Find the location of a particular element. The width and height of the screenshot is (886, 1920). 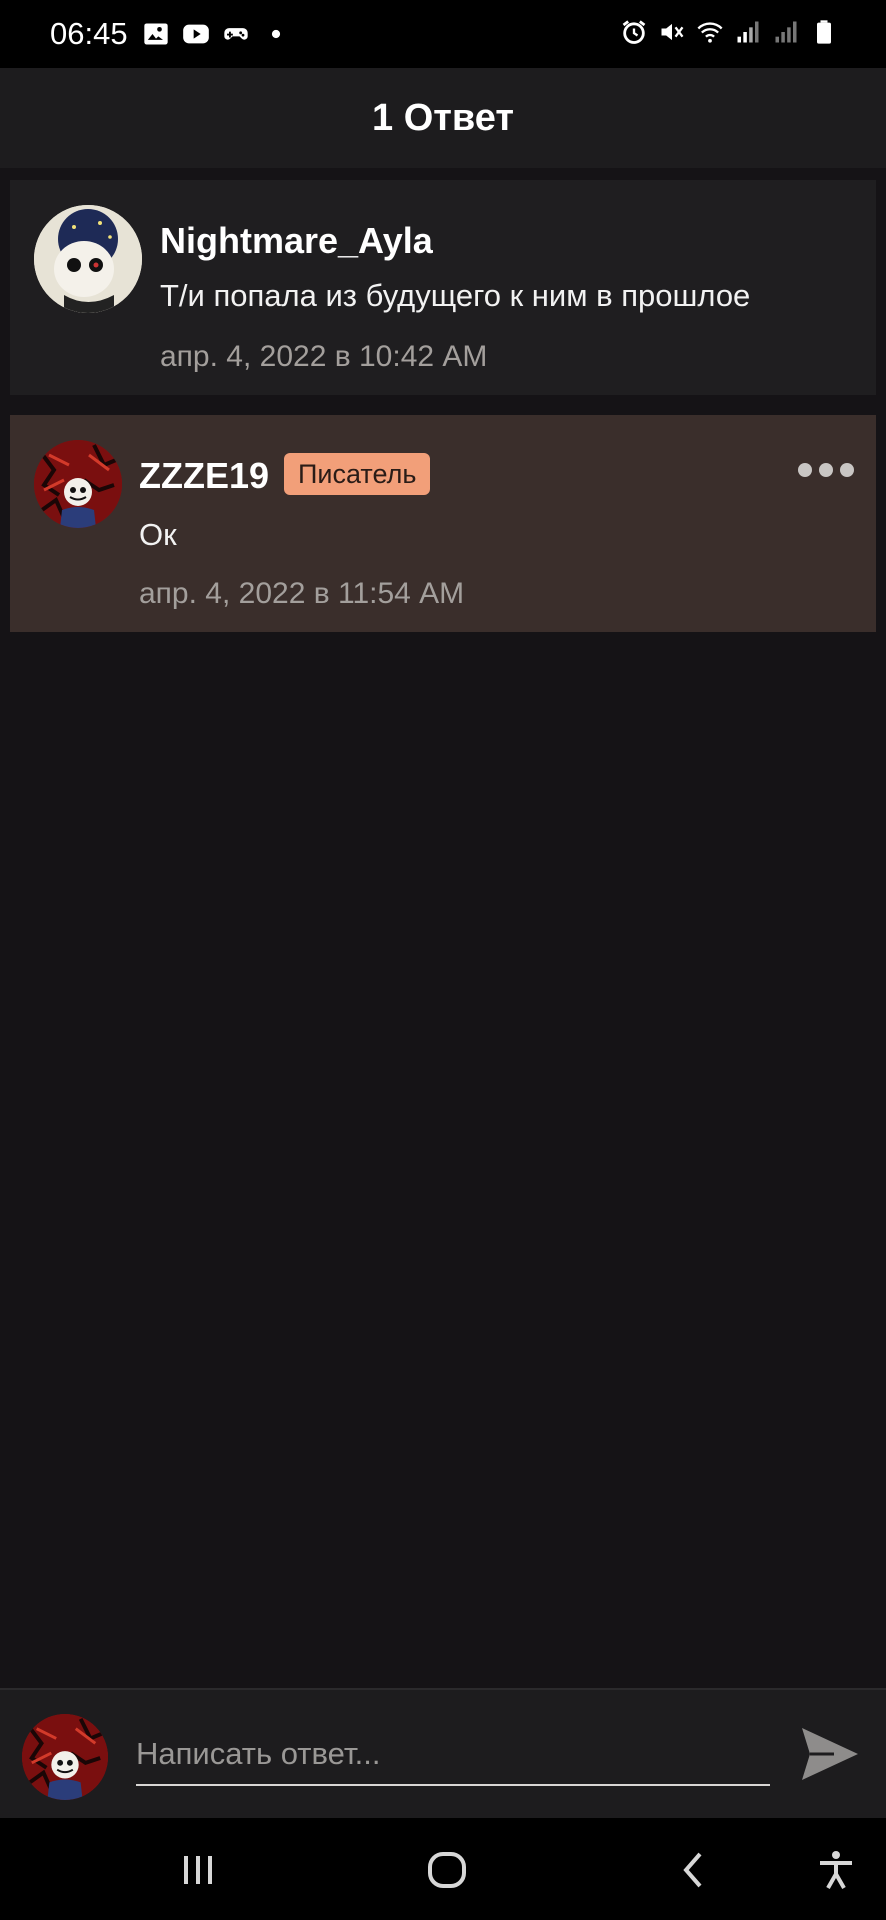

accessibility-icon is located at coordinates (836, 1870).